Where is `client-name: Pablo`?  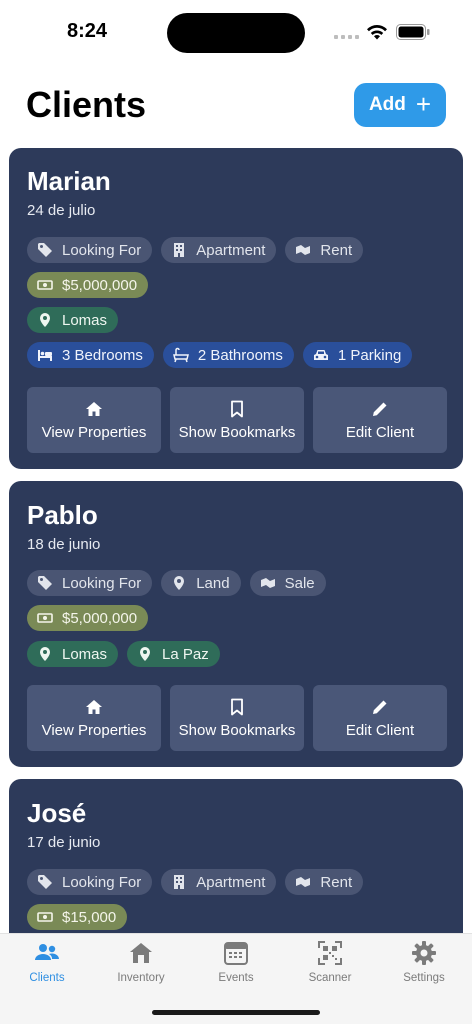
client-name: Pablo is located at coordinates (62, 515).